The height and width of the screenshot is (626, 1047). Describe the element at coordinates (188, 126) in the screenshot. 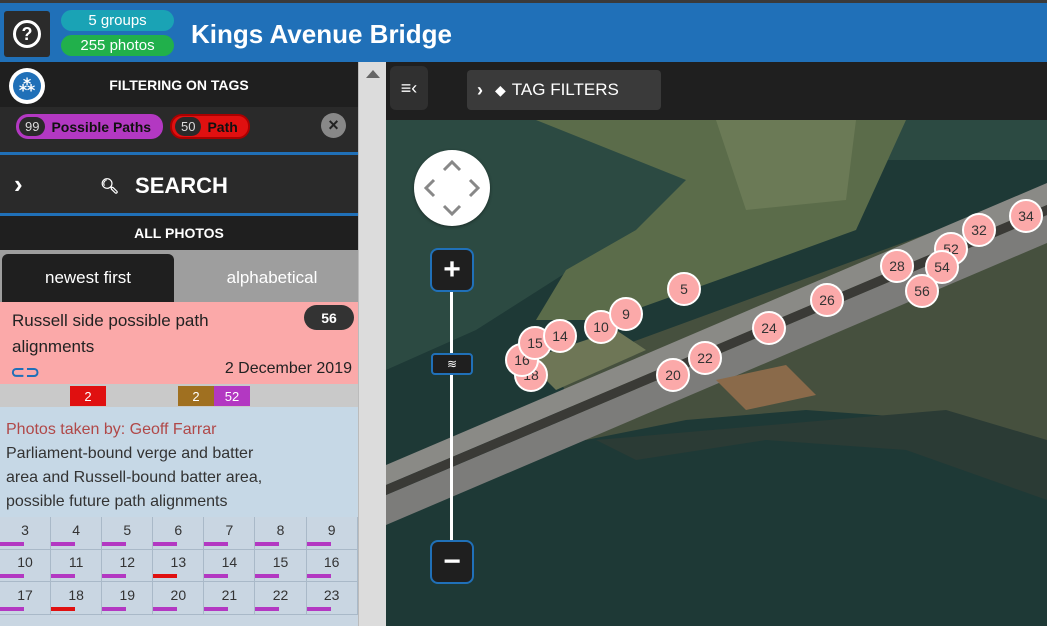

I see `tag-count: 50` at that location.